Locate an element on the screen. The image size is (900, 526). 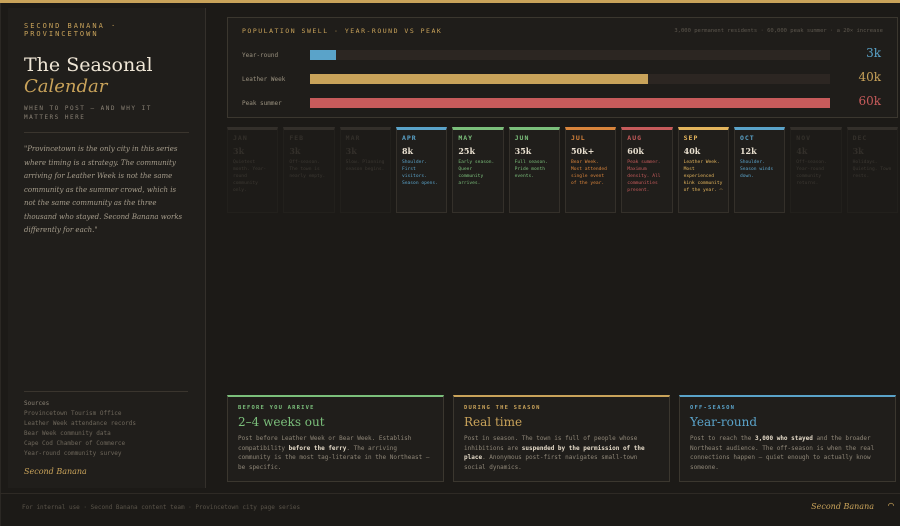
month-card-mar: MAR 3k Slow. Planning season begins. is located at coordinates (365, 170).